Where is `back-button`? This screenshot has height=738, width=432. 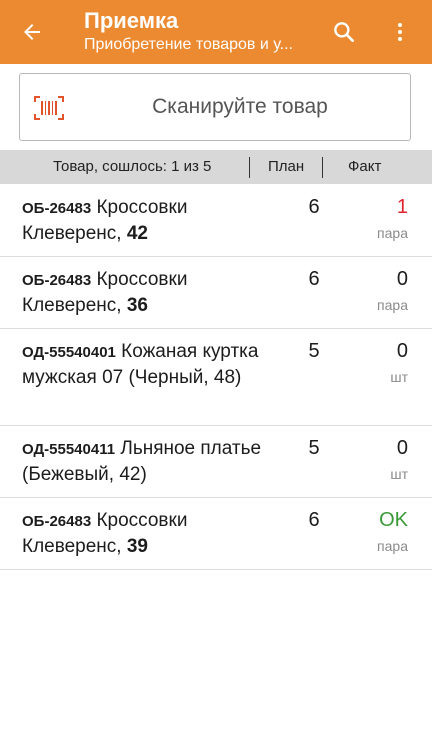 back-button is located at coordinates (32, 32).